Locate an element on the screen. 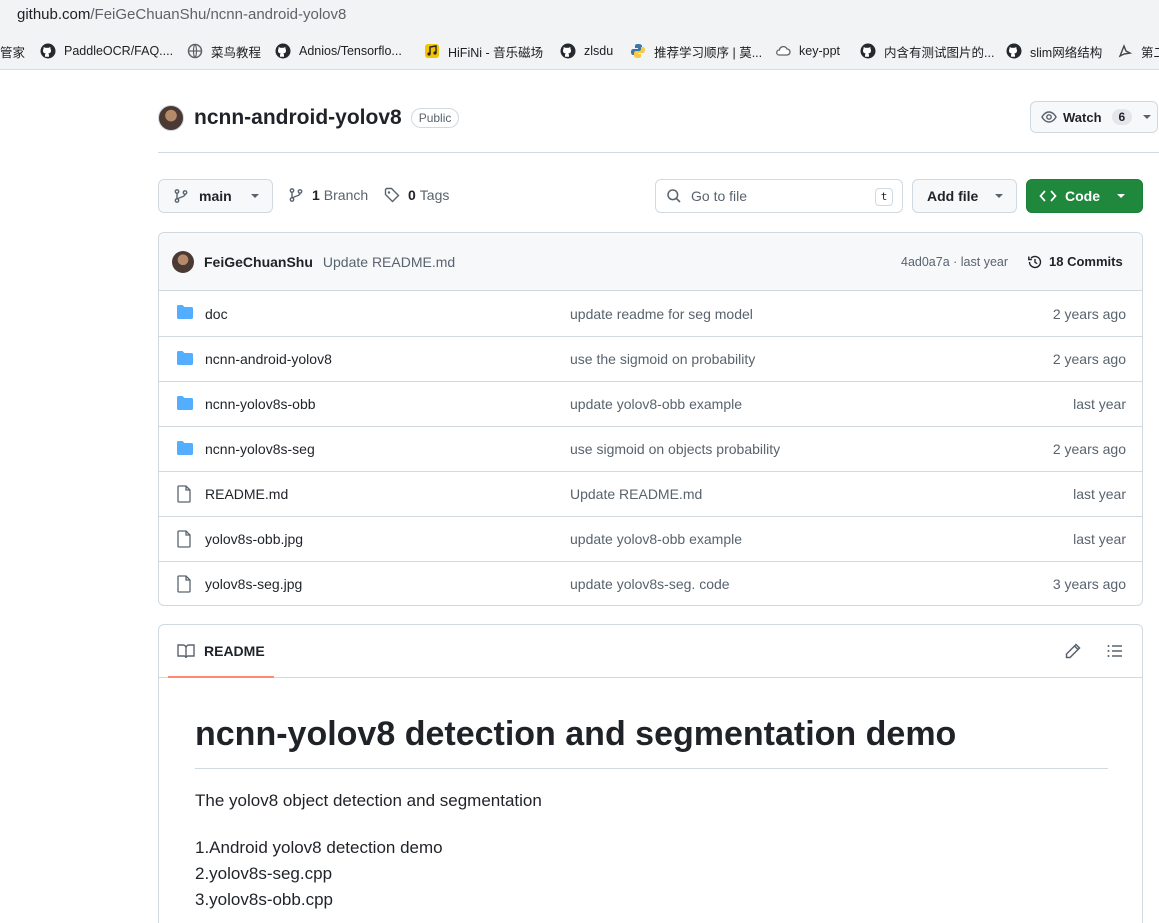  code-button: Code is located at coordinates (1084, 196).